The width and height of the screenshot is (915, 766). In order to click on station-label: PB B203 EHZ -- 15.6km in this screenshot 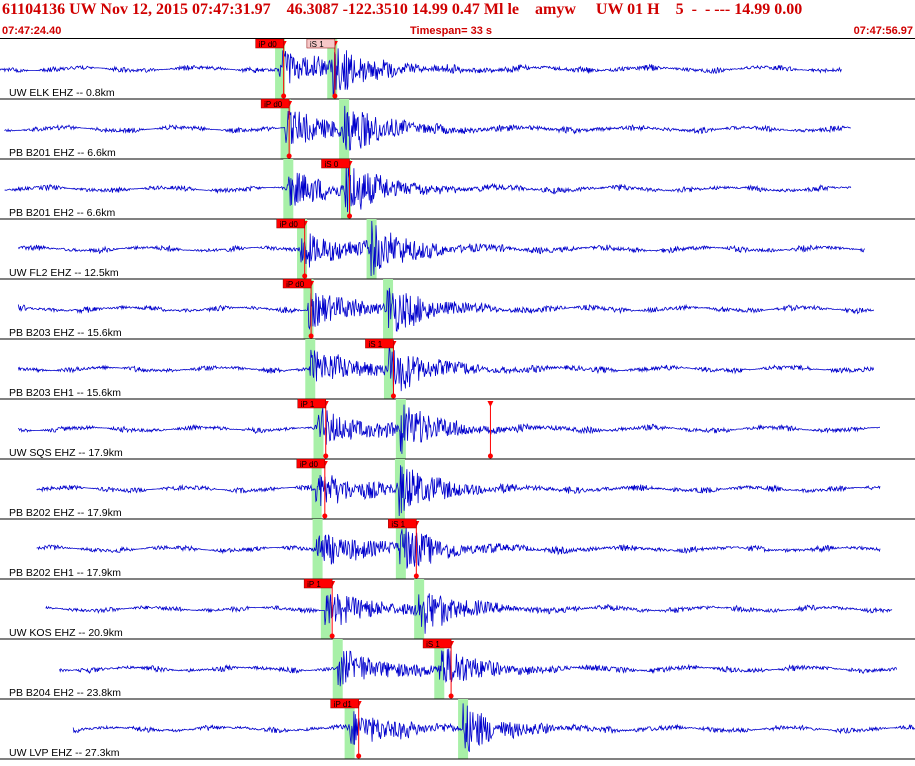, I will do `click(65, 333)`.